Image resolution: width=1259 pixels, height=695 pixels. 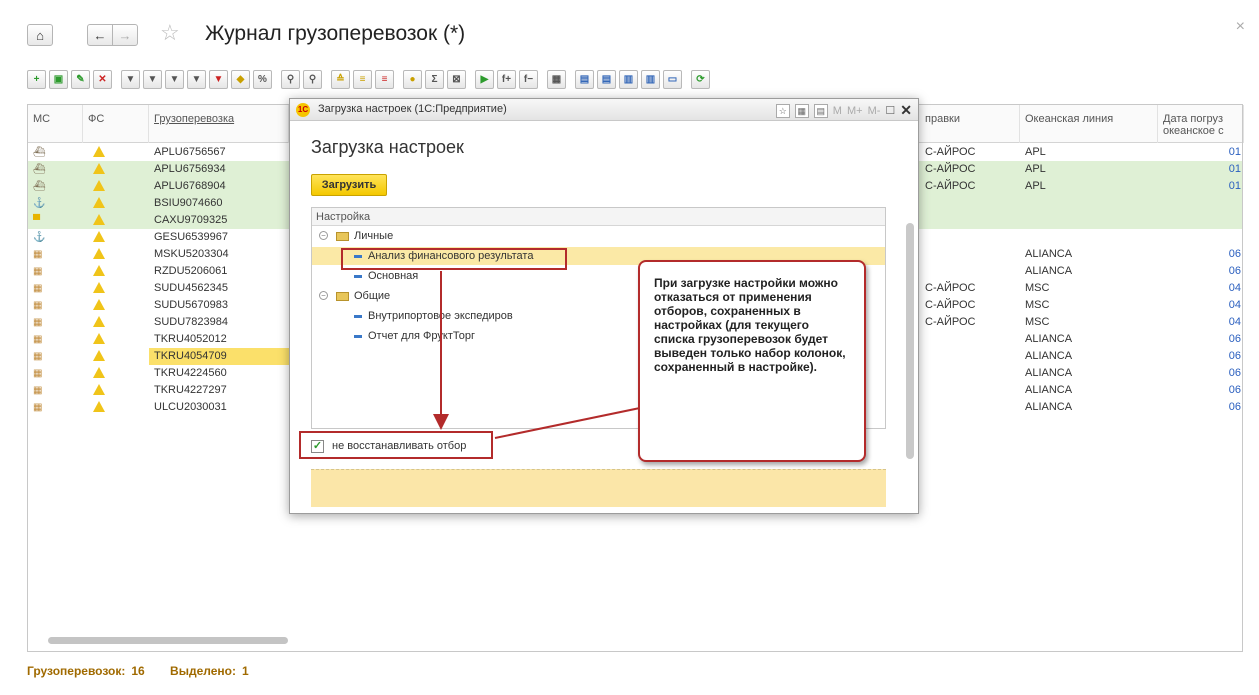 What do you see at coordinates (219, 356) in the screenshot?
I see `cell-cargo: TKRU4054709` at bounding box center [219, 356].